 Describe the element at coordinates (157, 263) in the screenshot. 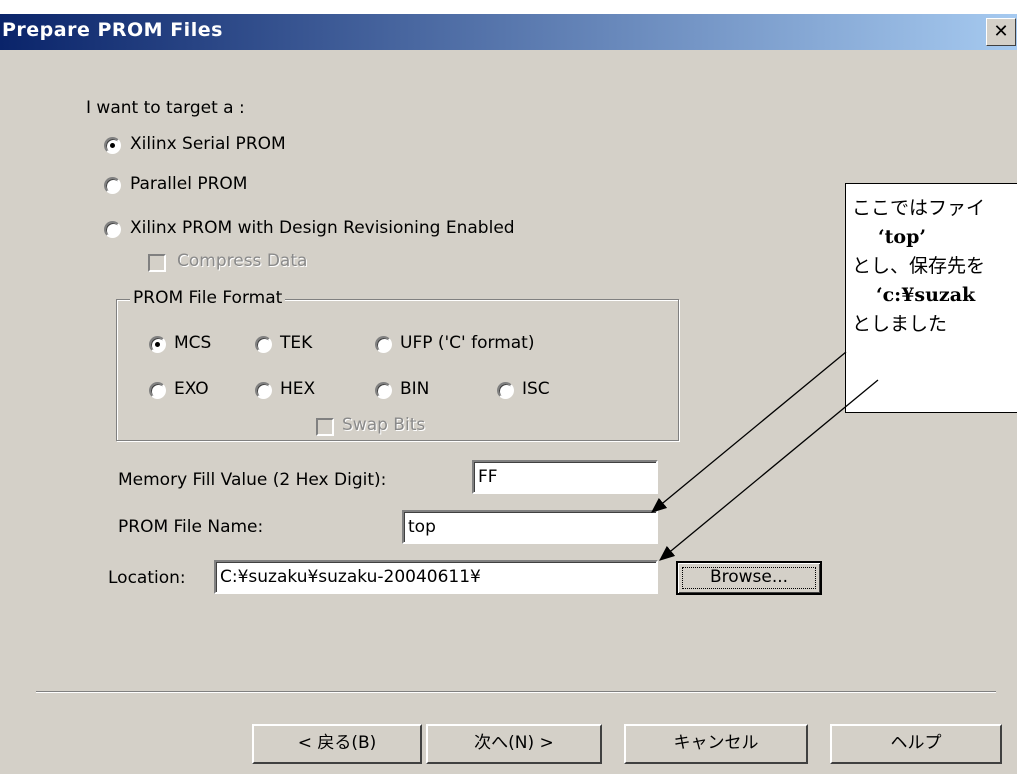

I see `compress-data-checkbox` at that location.